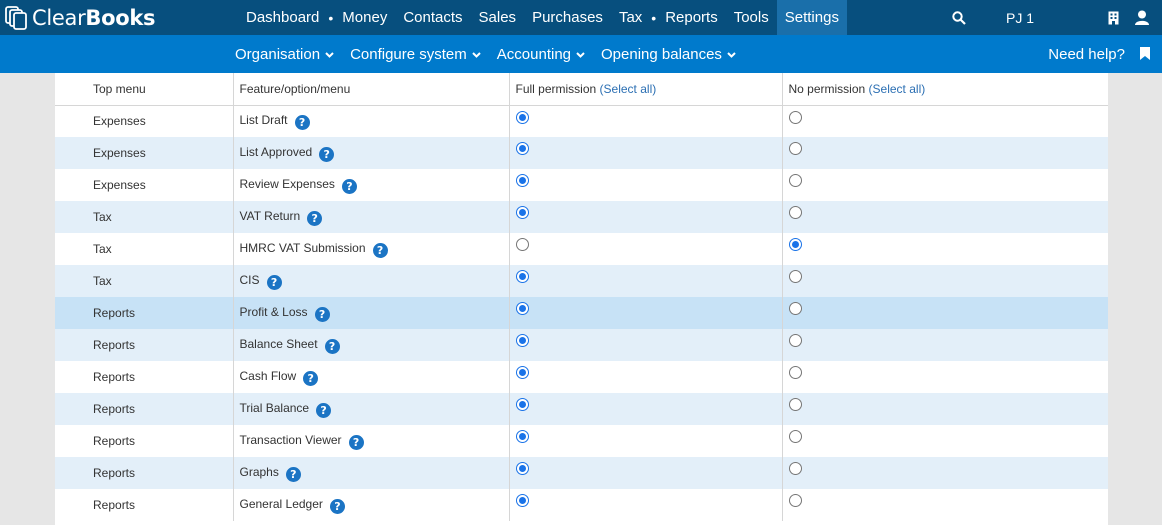 This screenshot has width=1162, height=525. Describe the element at coordinates (370, 89) in the screenshot. I see `col-header-feature: Feature/option/menu` at that location.